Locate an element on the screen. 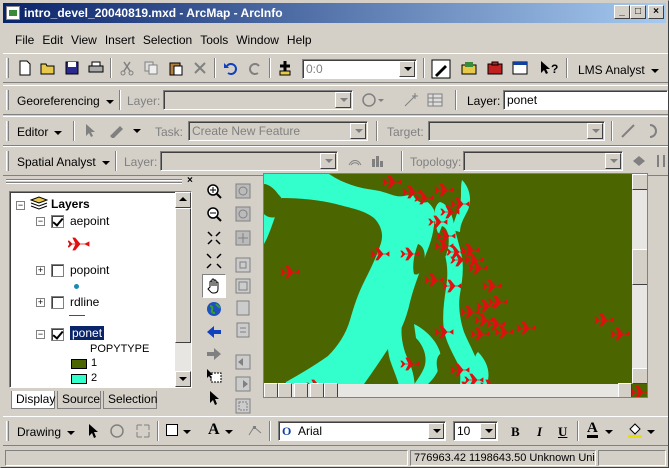  layer-name: popoint is located at coordinates (89, 270).